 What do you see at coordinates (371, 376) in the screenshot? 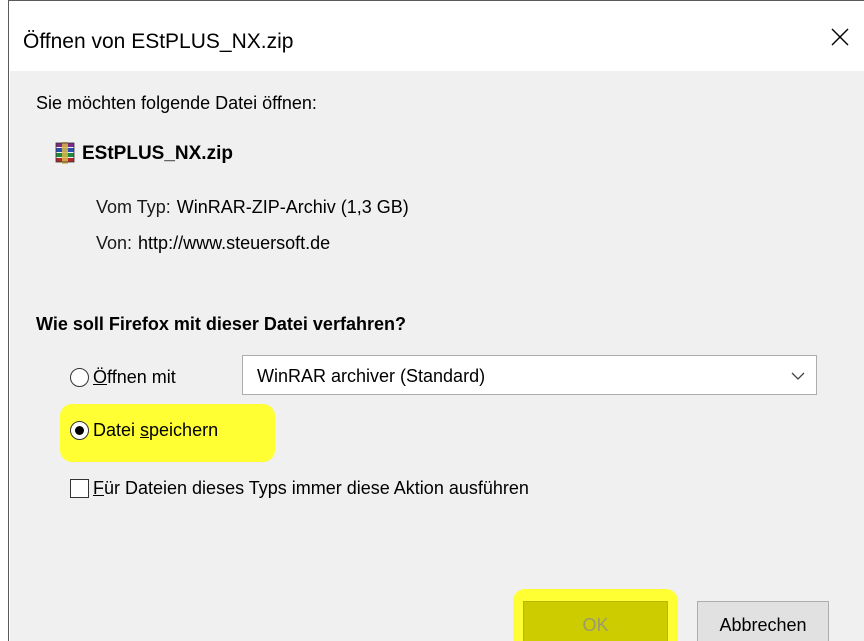
I see `application-select-value: WinRAR archiver (Standard)` at bounding box center [371, 376].